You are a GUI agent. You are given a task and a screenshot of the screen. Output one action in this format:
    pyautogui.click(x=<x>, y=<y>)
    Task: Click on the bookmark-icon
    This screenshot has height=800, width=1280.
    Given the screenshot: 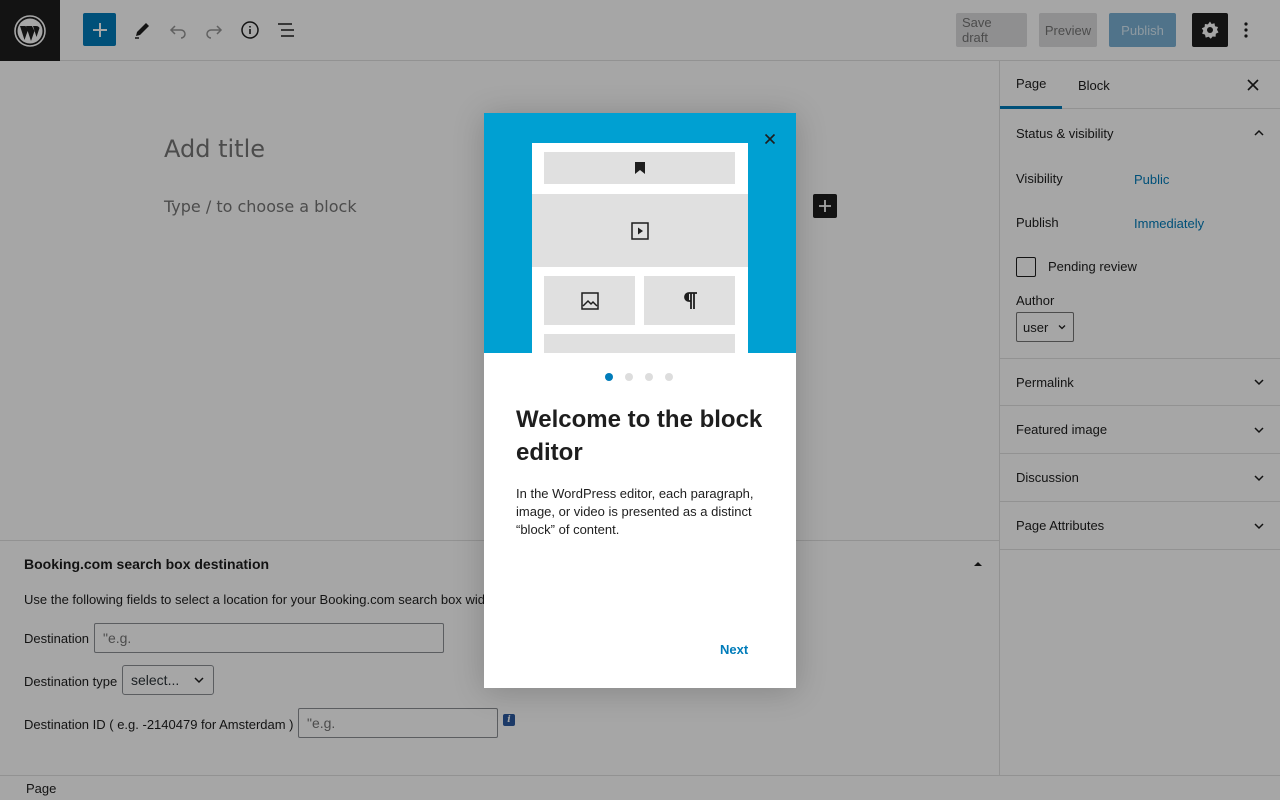 What is the action you would take?
    pyautogui.click(x=639, y=168)
    